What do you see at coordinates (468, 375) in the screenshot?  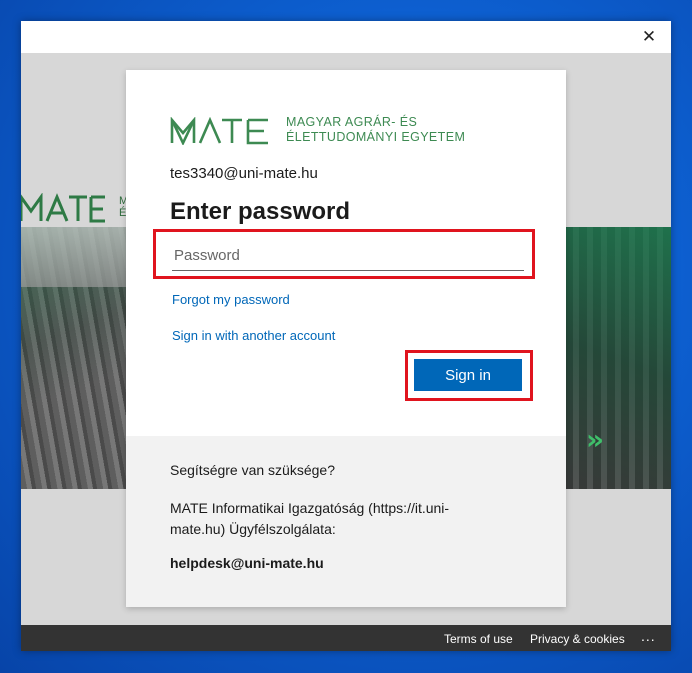 I see `signin-button: Sign in` at bounding box center [468, 375].